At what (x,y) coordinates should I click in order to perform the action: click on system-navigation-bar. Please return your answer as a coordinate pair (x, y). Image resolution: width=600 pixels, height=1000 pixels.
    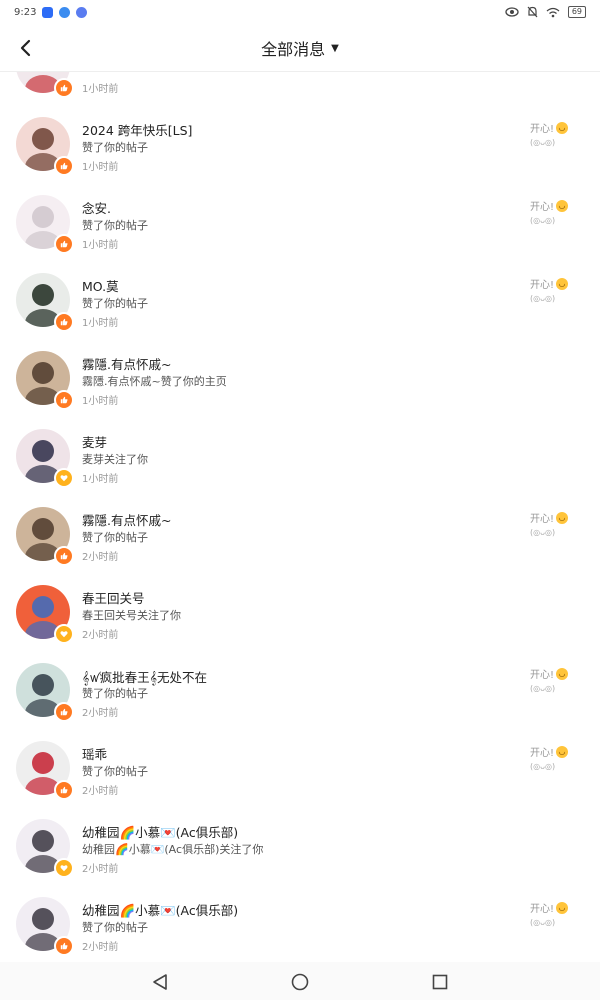
    Looking at the image, I should click on (300, 981).